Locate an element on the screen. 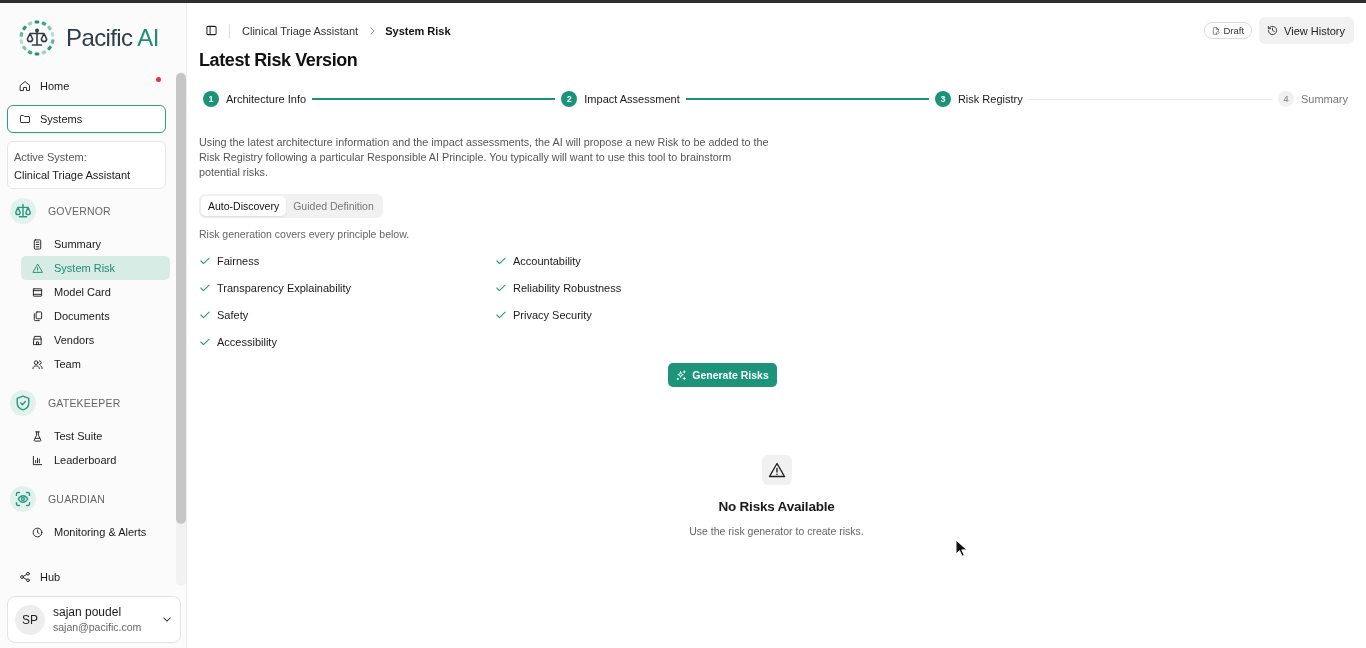 This screenshot has height=648, width=1366. bar-chart-icon is located at coordinates (37, 460).